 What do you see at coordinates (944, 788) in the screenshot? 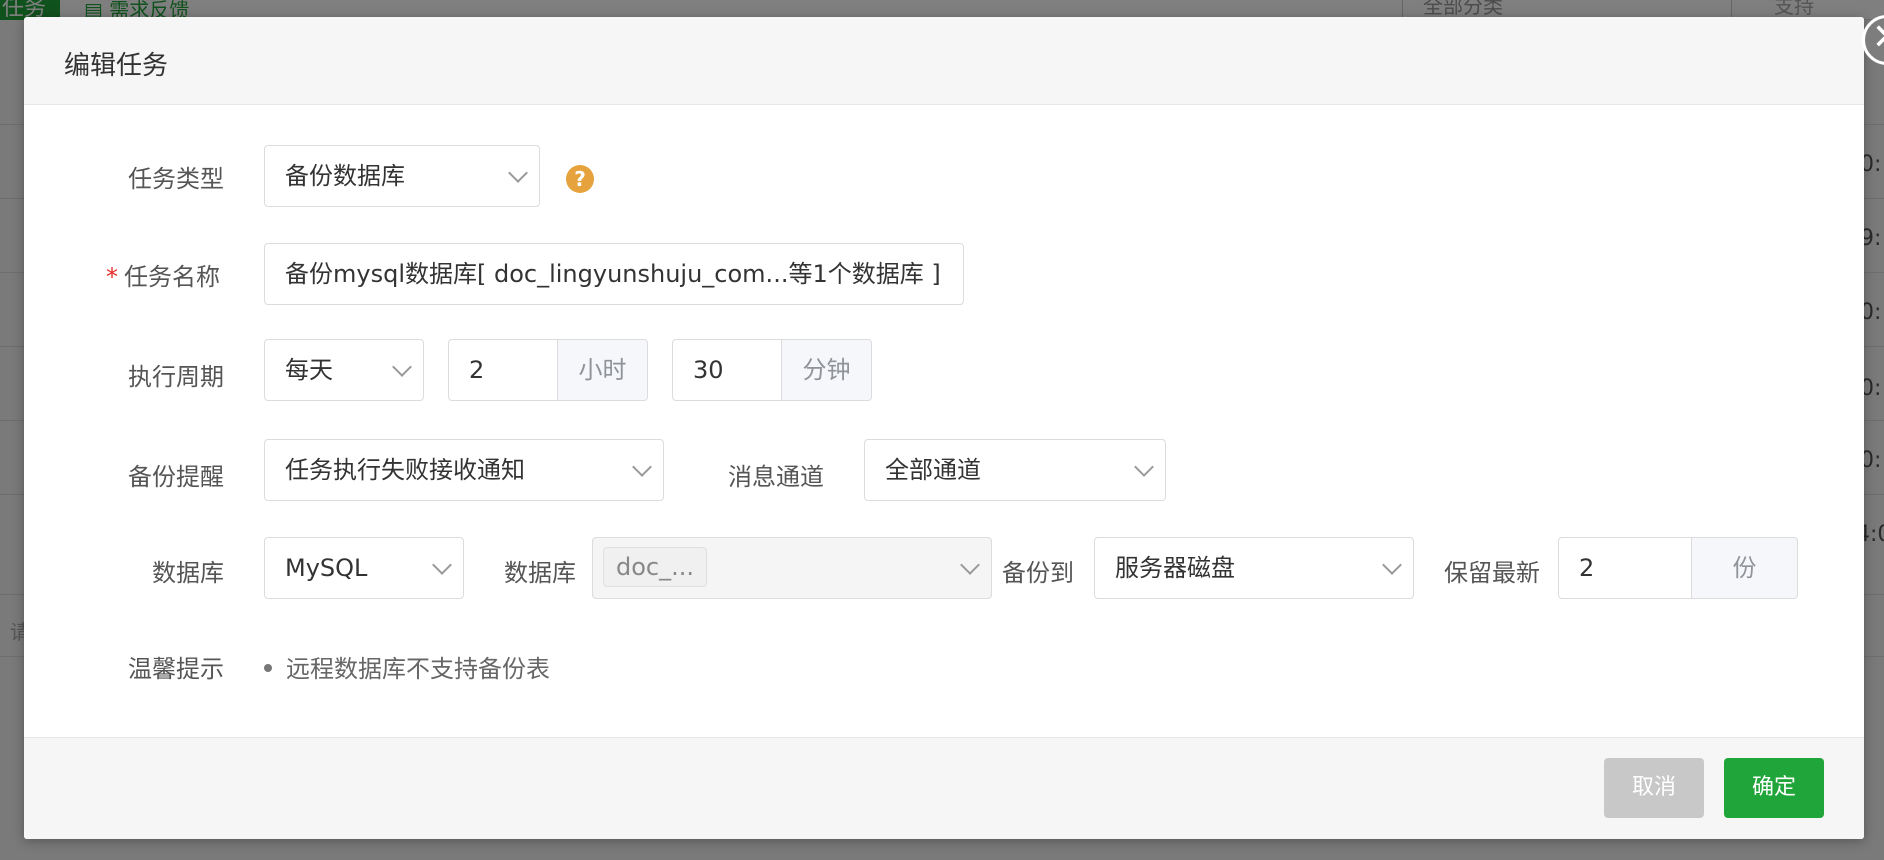
I see `dialog-footer: 取消 确定` at bounding box center [944, 788].